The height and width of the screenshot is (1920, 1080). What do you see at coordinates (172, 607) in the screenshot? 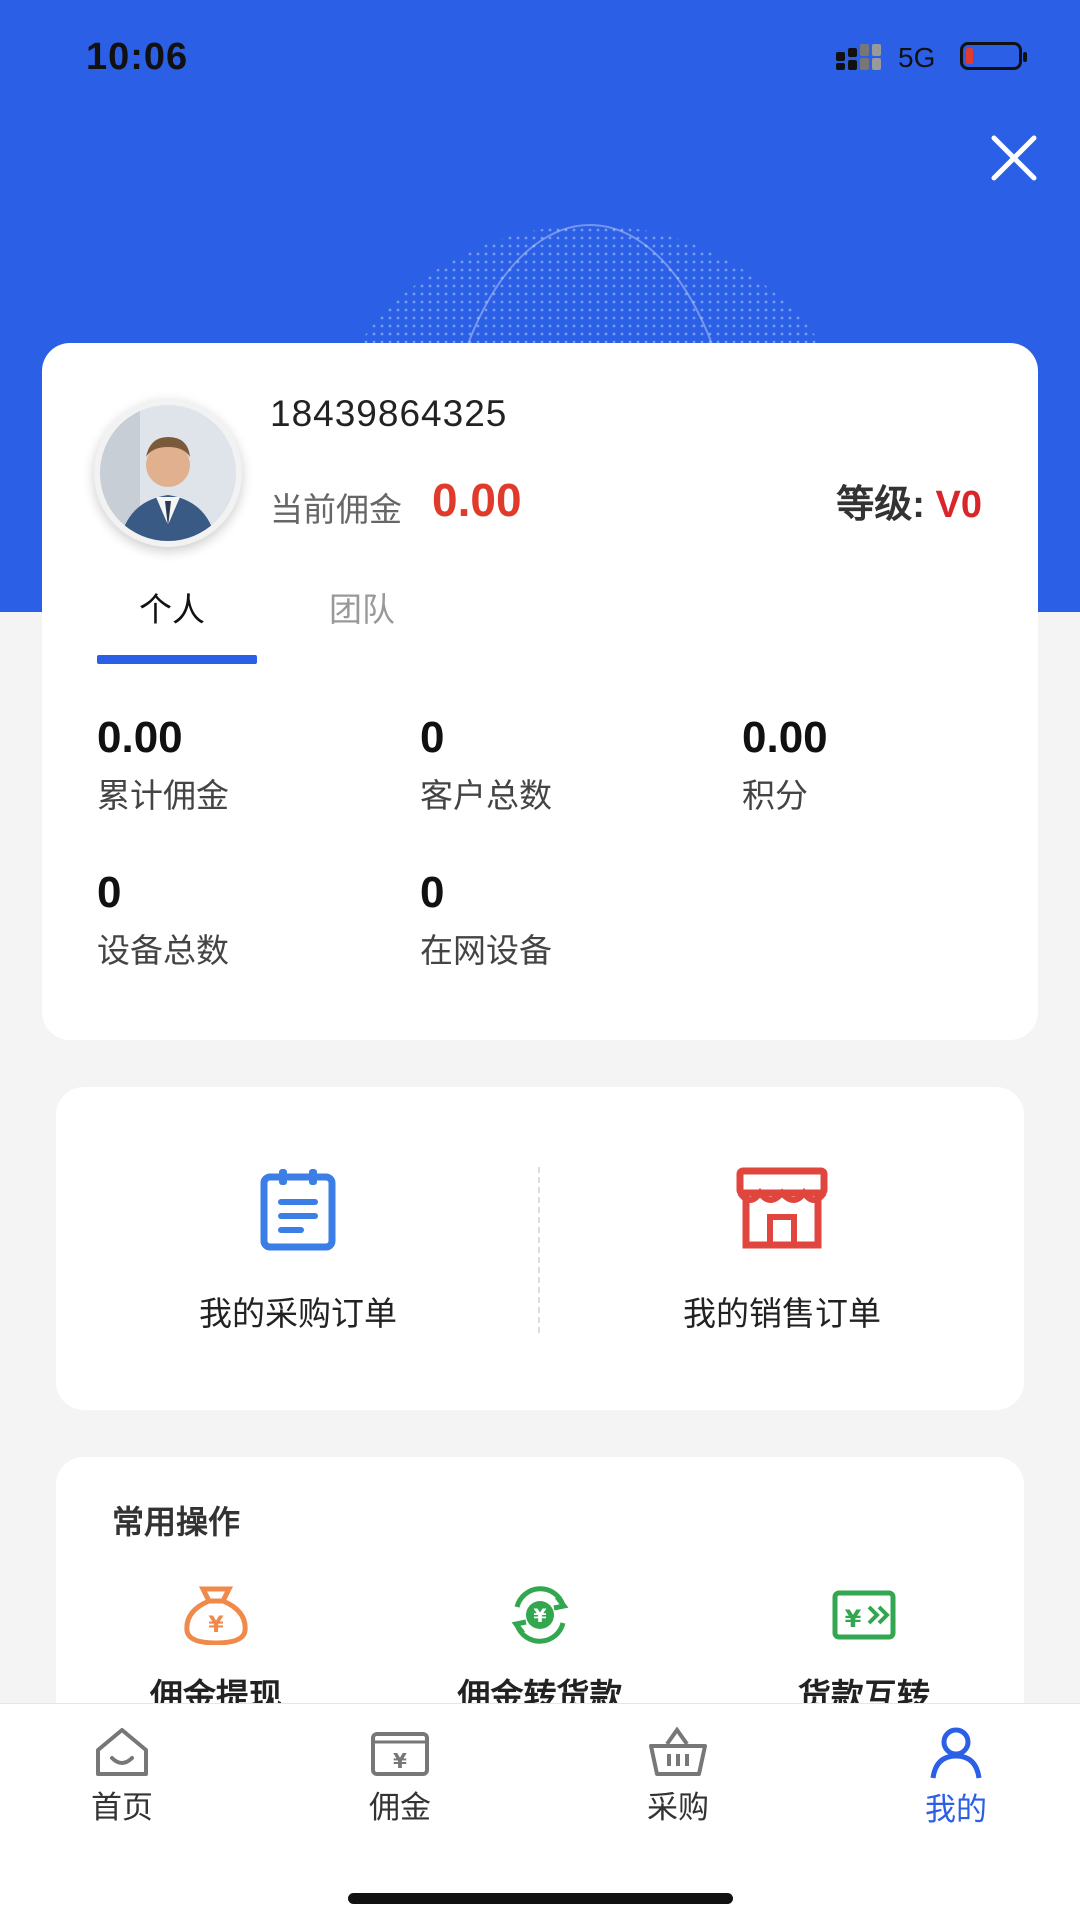
I see `tab-personal: 个人` at bounding box center [172, 607].